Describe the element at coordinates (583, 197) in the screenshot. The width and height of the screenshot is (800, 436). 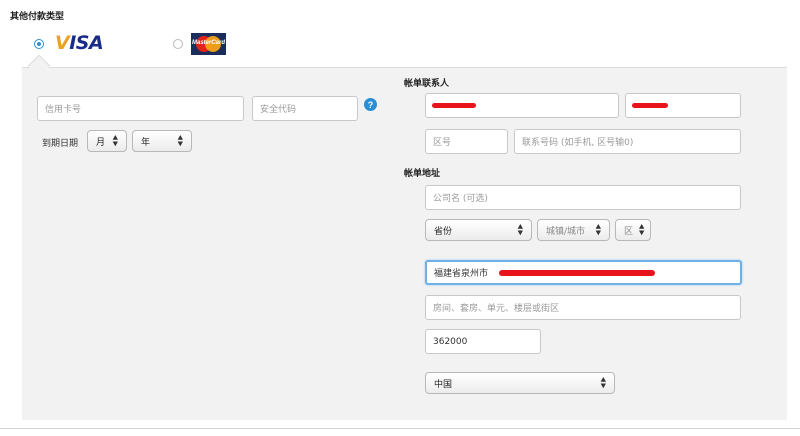
I see `company-input: 公司名 (可选)` at that location.